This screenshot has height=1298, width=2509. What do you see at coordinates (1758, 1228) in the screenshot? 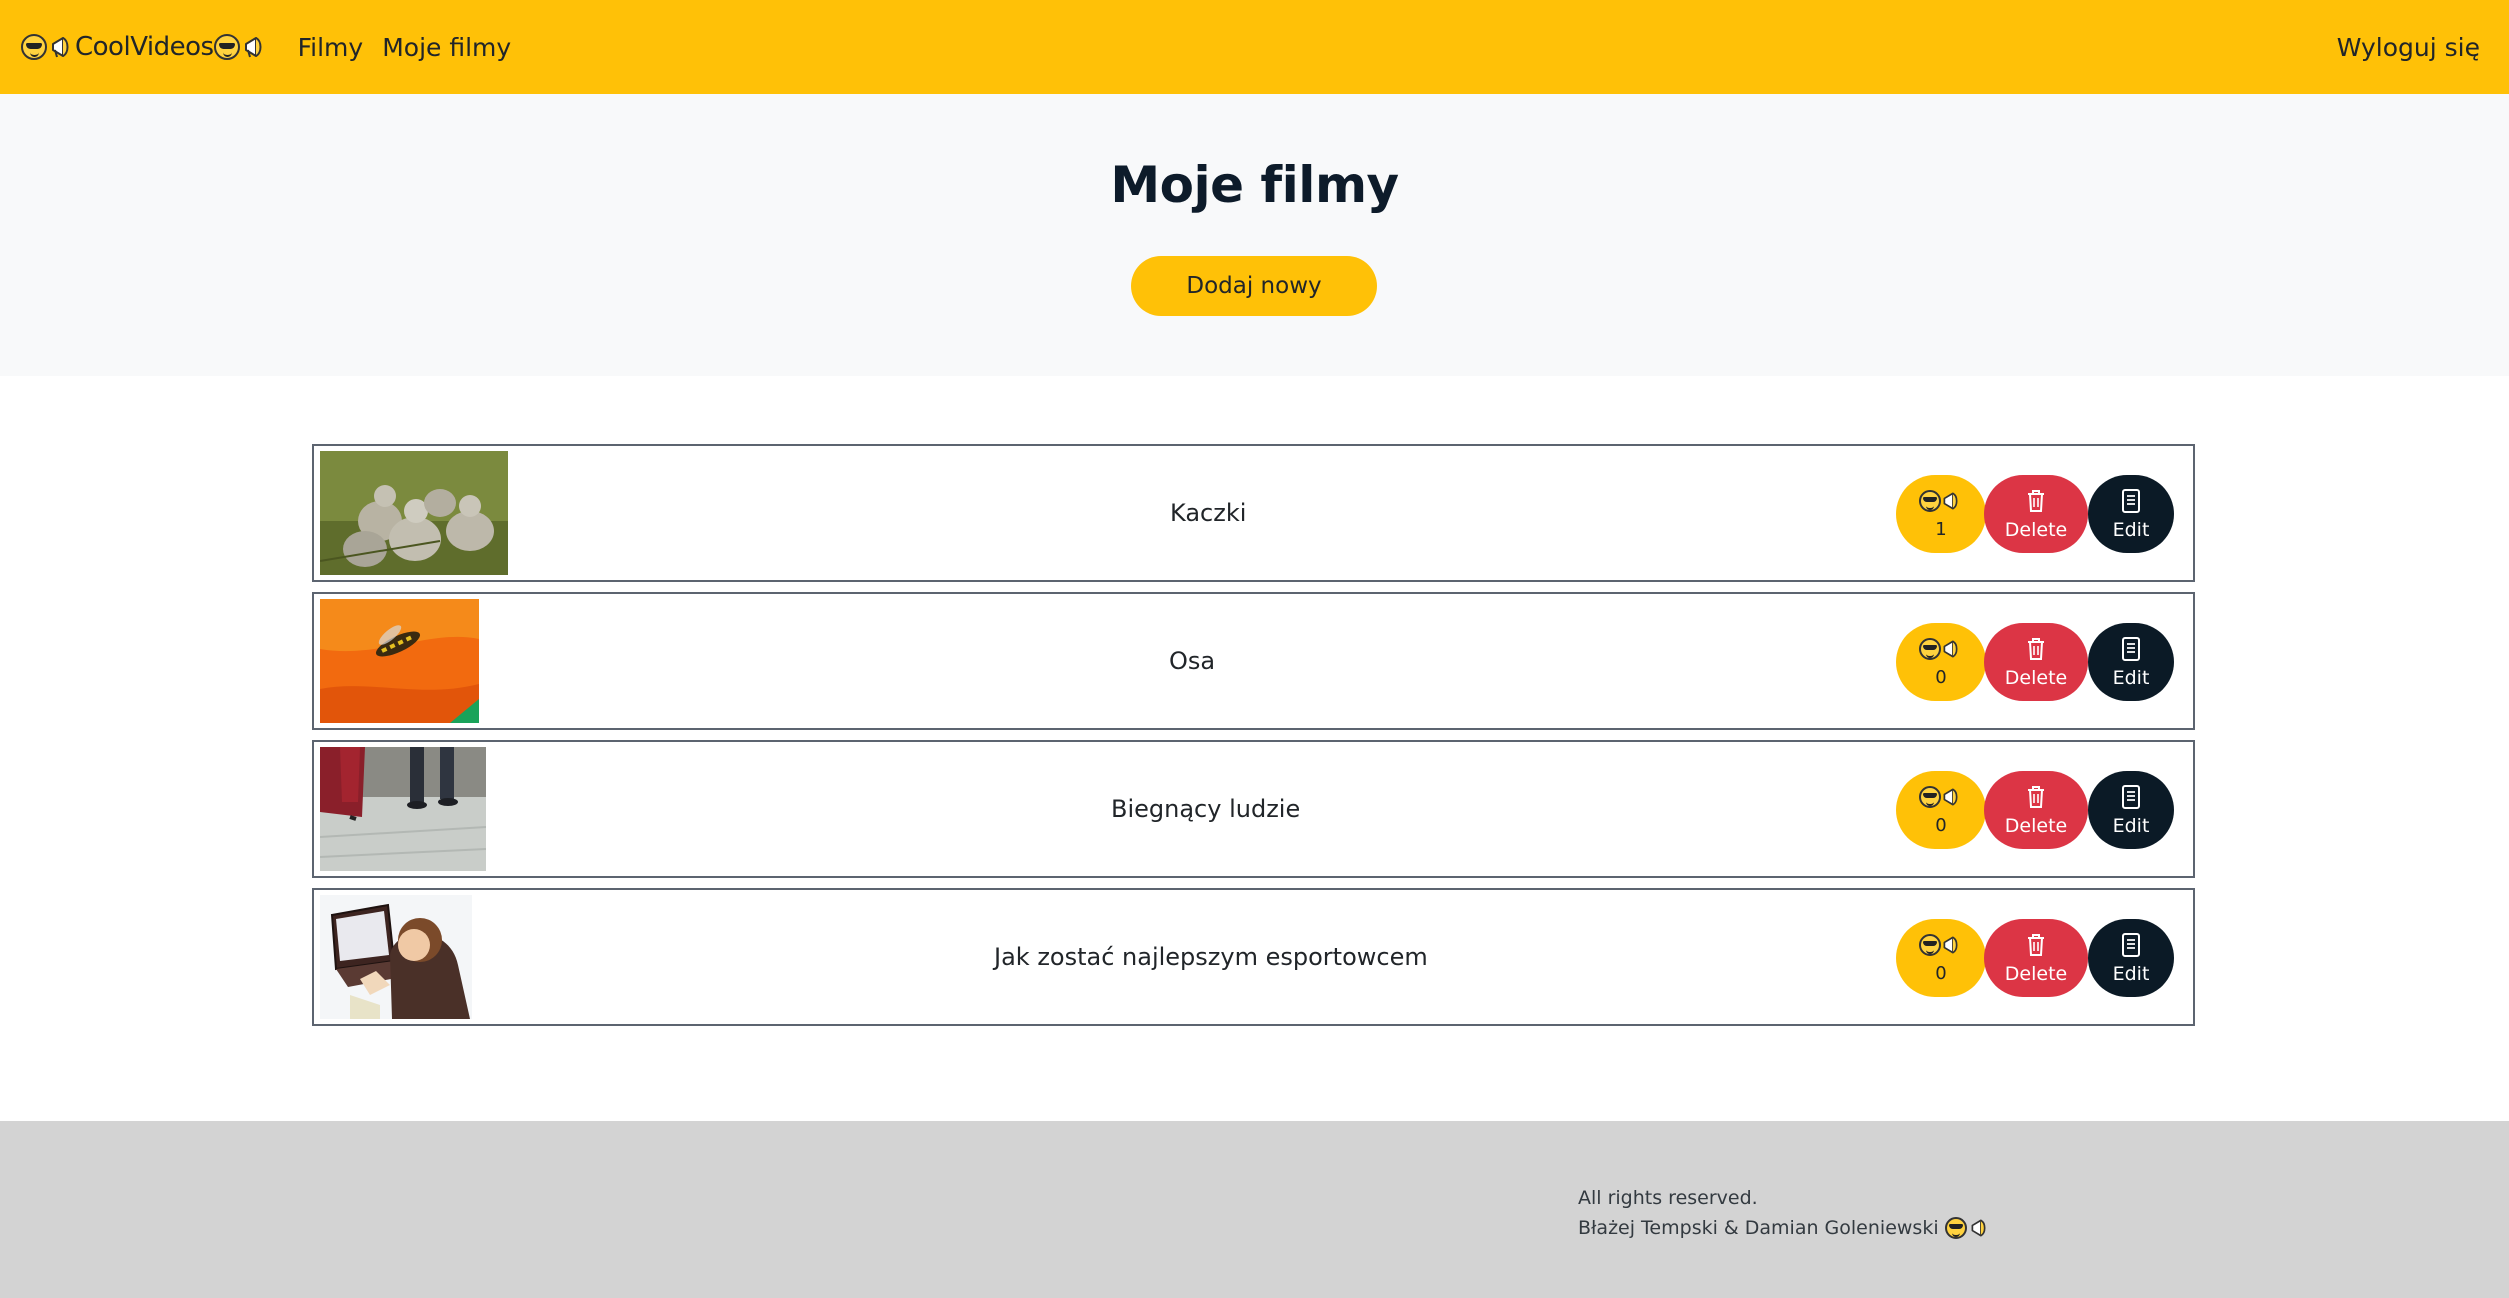
I see `footer-authors-text: Błażej Tempski & Damian Goleniewski` at bounding box center [1758, 1228].